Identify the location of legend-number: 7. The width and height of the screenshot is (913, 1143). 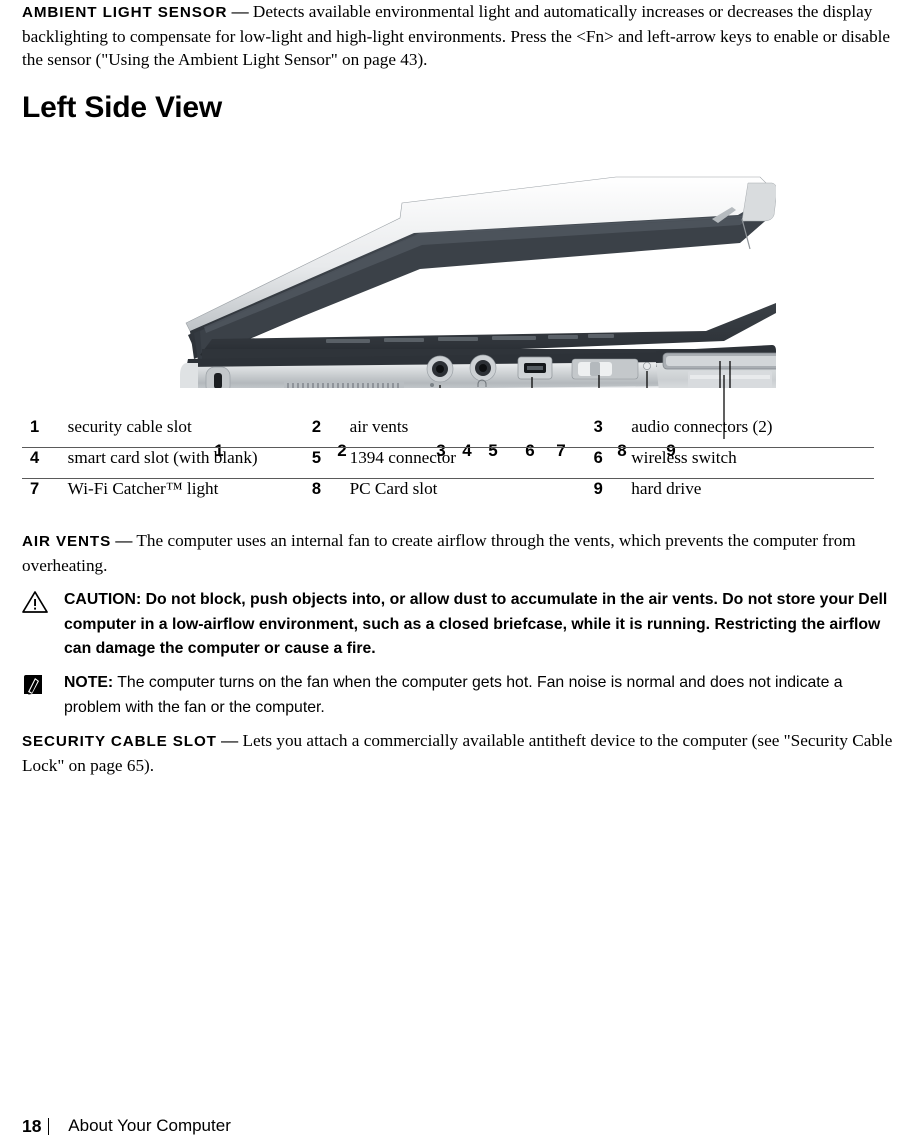
(36, 493).